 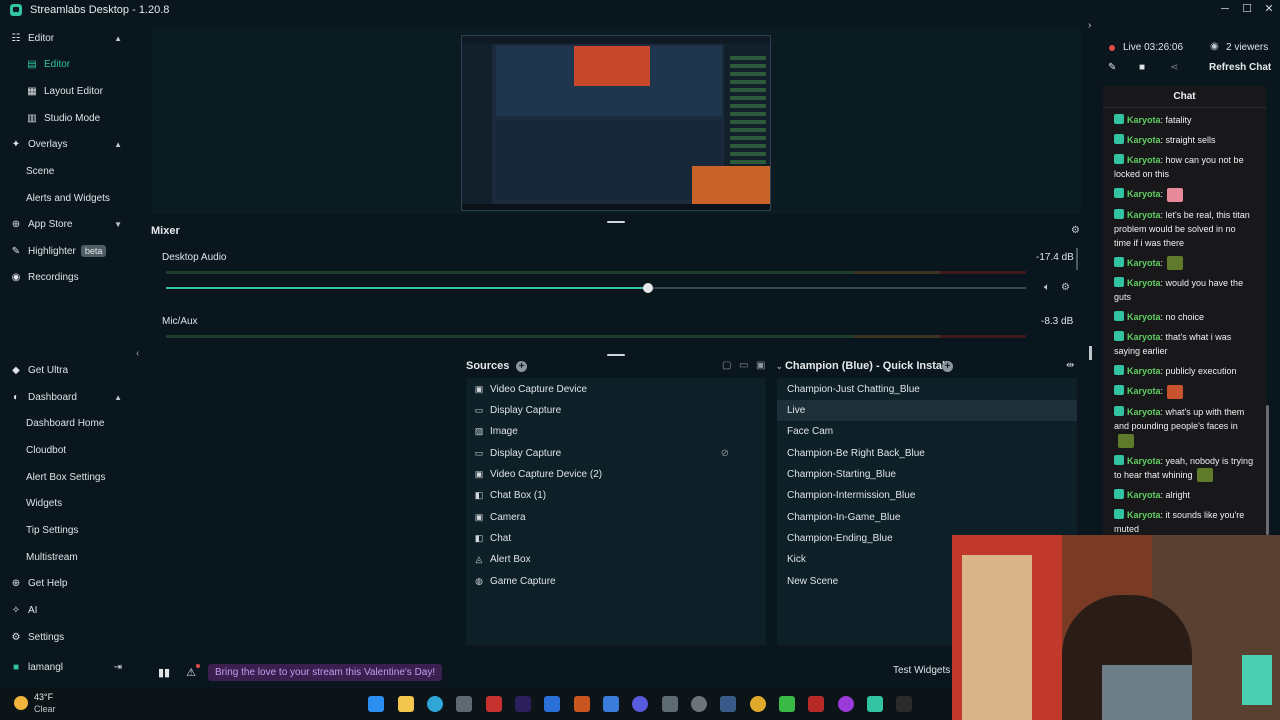 I want to click on windows-start-icon, so click(x=376, y=704).